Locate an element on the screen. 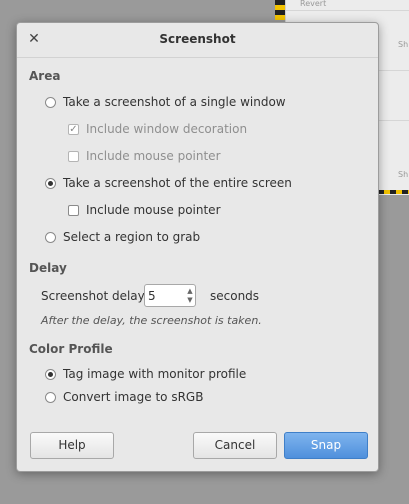 Image resolution: width=409 pixels, height=504 pixels. help-button: Help is located at coordinates (72, 445).